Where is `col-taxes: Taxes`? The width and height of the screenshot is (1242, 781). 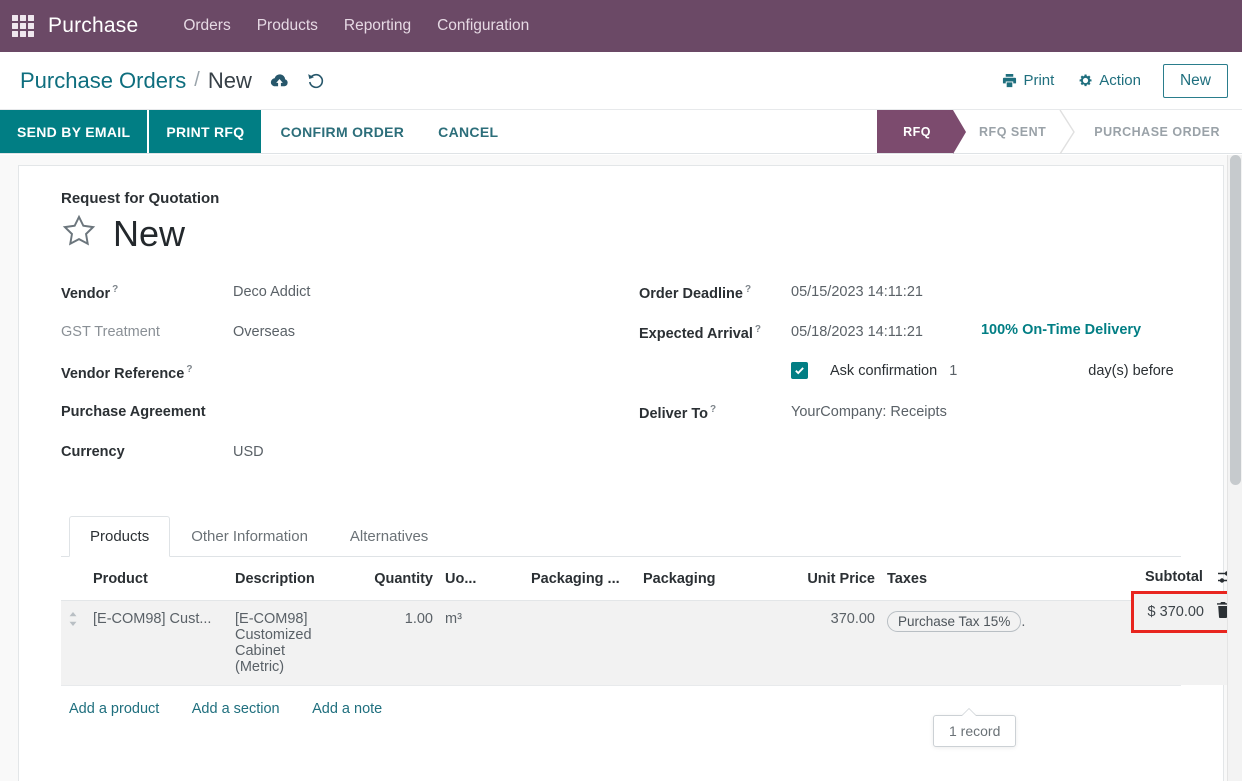 col-taxes: Taxes is located at coordinates (967, 579).